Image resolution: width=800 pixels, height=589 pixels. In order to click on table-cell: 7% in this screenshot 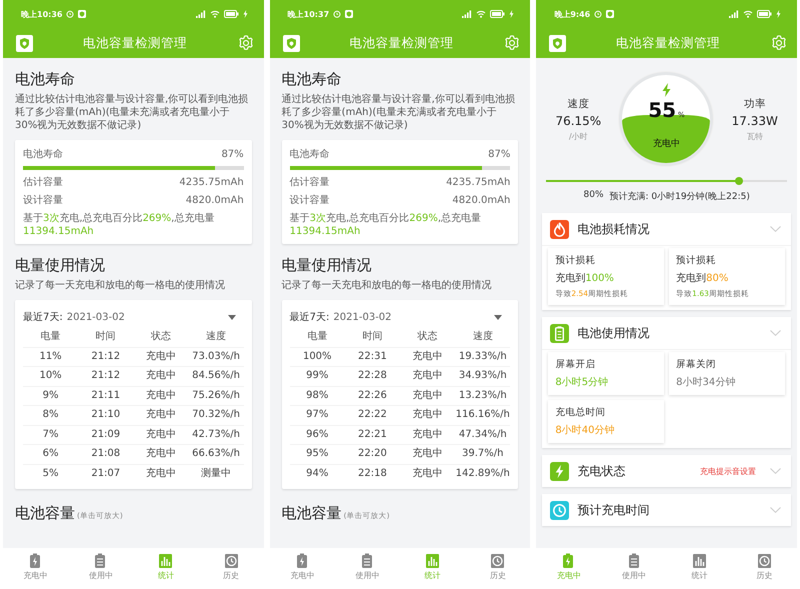, I will do `click(50, 434)`.